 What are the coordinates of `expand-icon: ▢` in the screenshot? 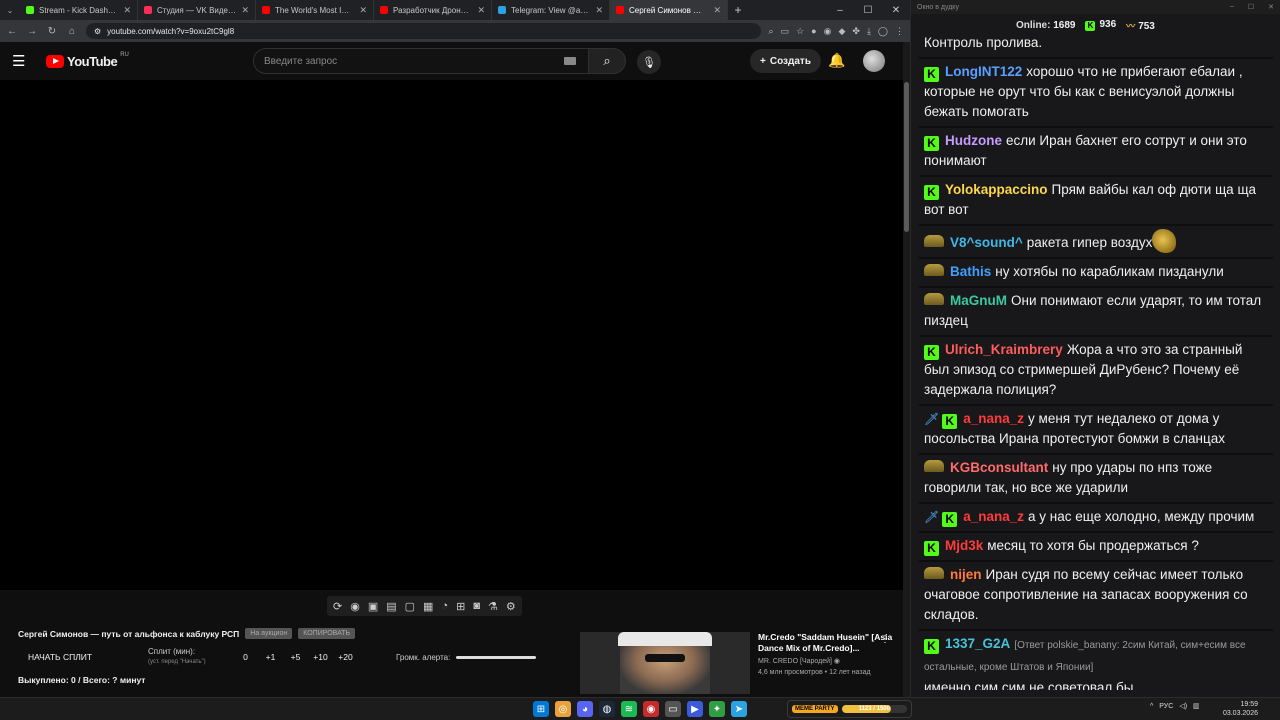 It's located at (410, 606).